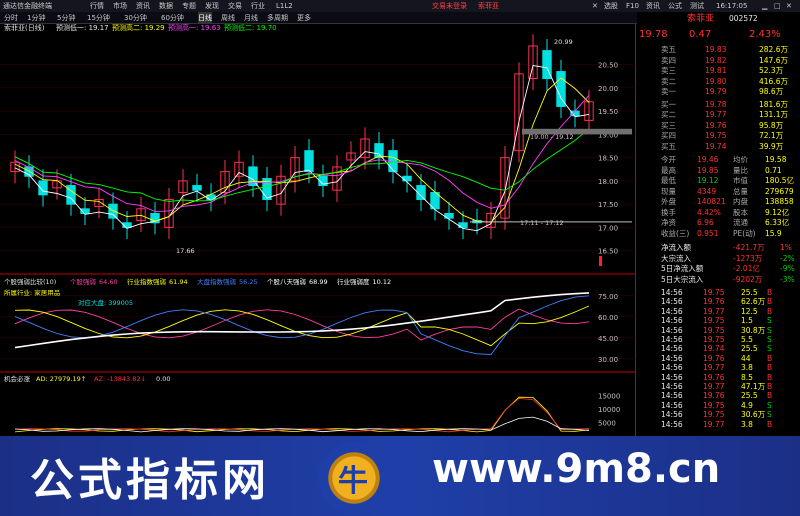  Describe the element at coordinates (675, 6) in the screenshot. I see `formula-button: 公式` at that location.